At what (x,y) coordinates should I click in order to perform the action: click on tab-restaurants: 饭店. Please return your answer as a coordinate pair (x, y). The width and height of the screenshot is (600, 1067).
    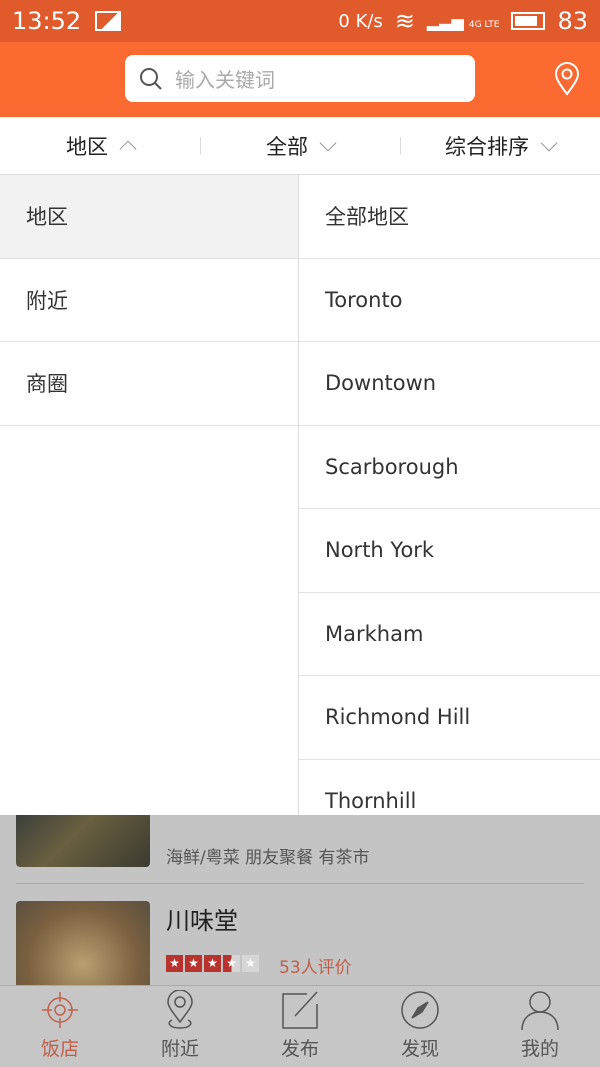
    Looking at the image, I should click on (60, 1026).